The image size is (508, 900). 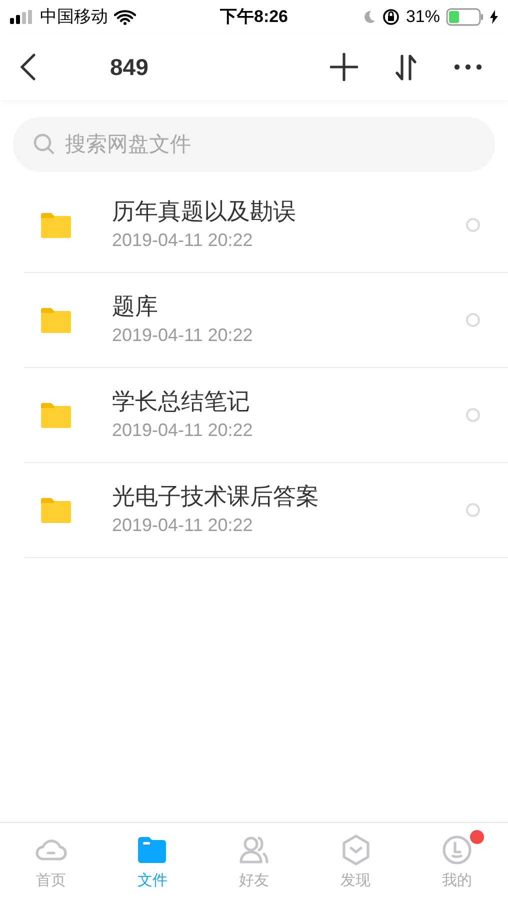 What do you see at coordinates (153, 861) in the screenshot?
I see `tab-item: 文件` at bounding box center [153, 861].